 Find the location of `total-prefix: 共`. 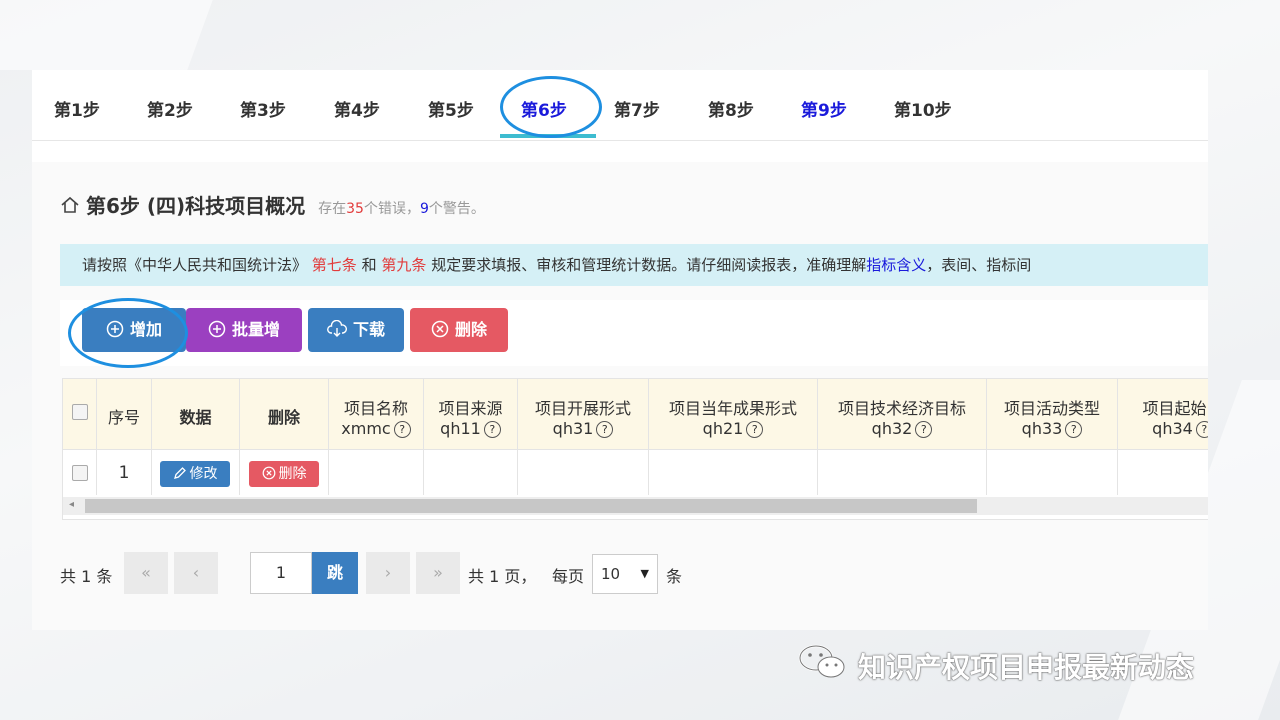

total-prefix: 共 is located at coordinates (68, 576).